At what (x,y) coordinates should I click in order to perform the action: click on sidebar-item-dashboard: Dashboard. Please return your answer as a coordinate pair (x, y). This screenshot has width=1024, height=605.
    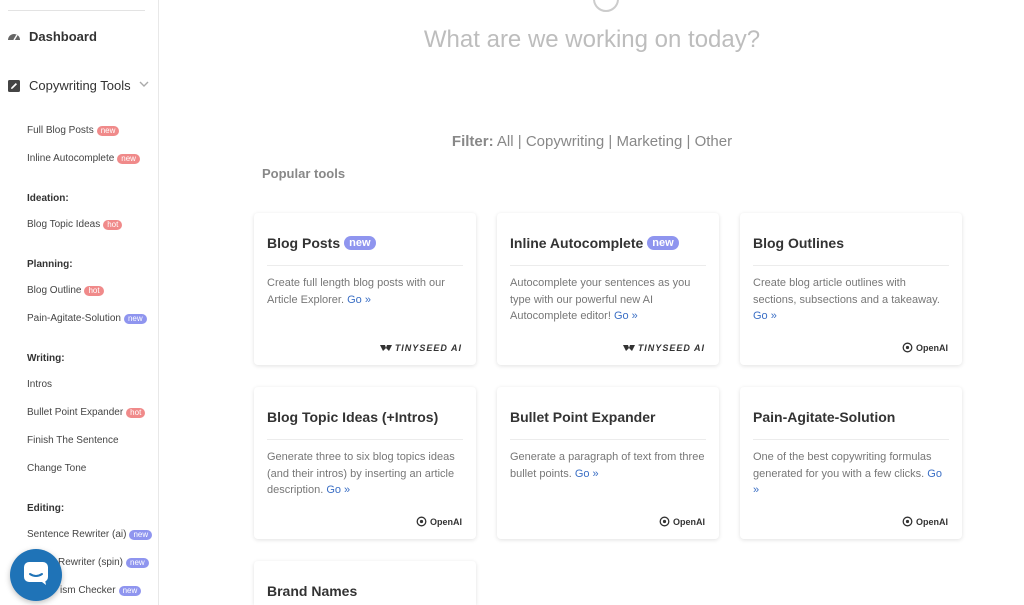
    Looking at the image, I should click on (52, 36).